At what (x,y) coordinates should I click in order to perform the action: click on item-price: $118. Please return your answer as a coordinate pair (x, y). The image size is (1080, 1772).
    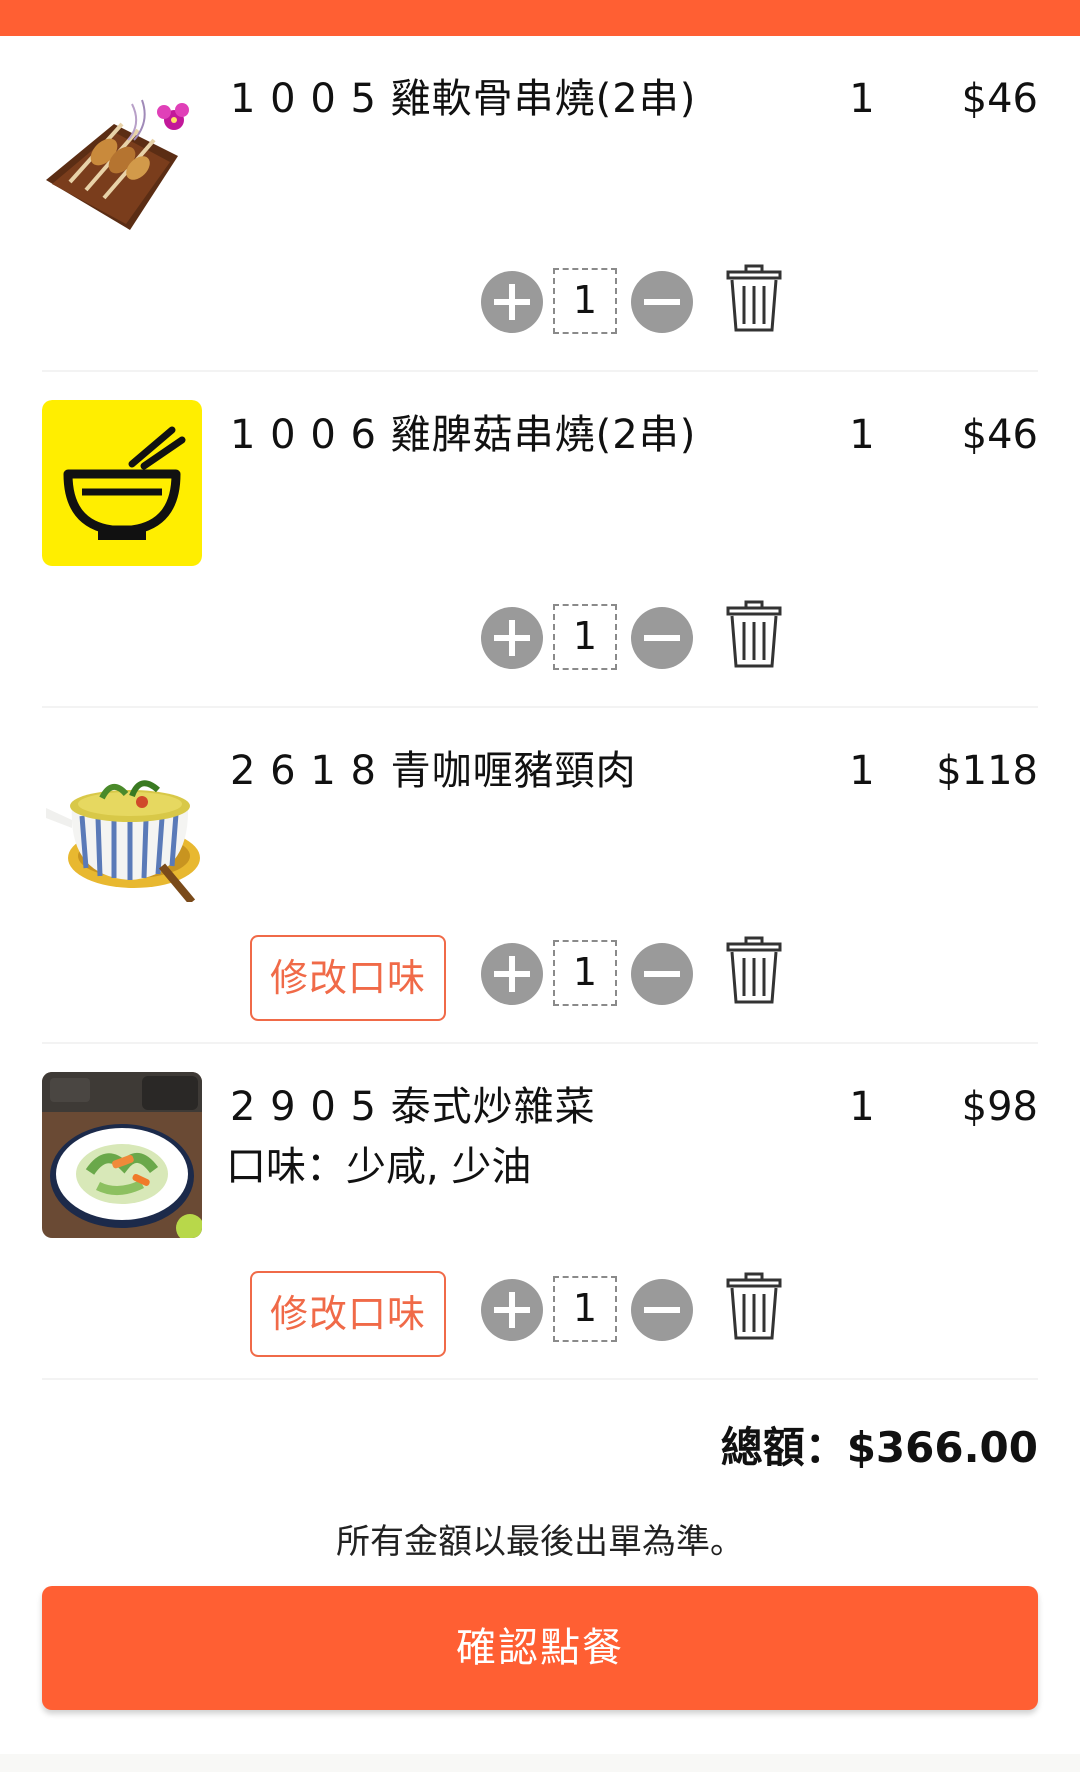
    Looking at the image, I should click on (987, 771).